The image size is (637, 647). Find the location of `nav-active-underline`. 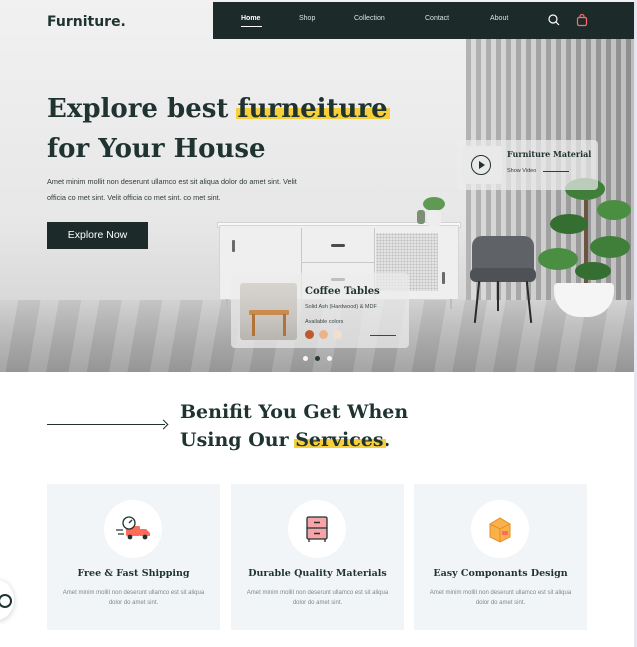

nav-active-underline is located at coordinates (251, 26).